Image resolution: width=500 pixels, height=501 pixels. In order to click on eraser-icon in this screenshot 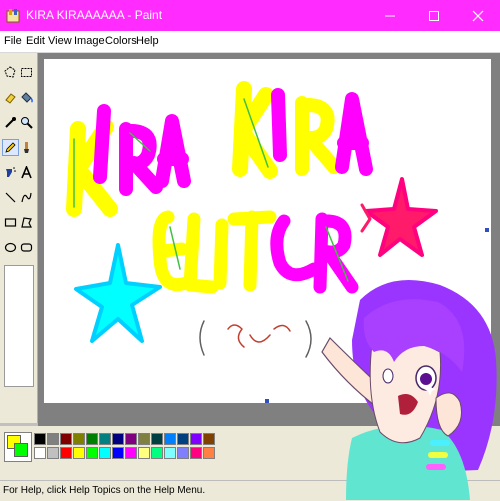, I will do `click(10, 98)`.